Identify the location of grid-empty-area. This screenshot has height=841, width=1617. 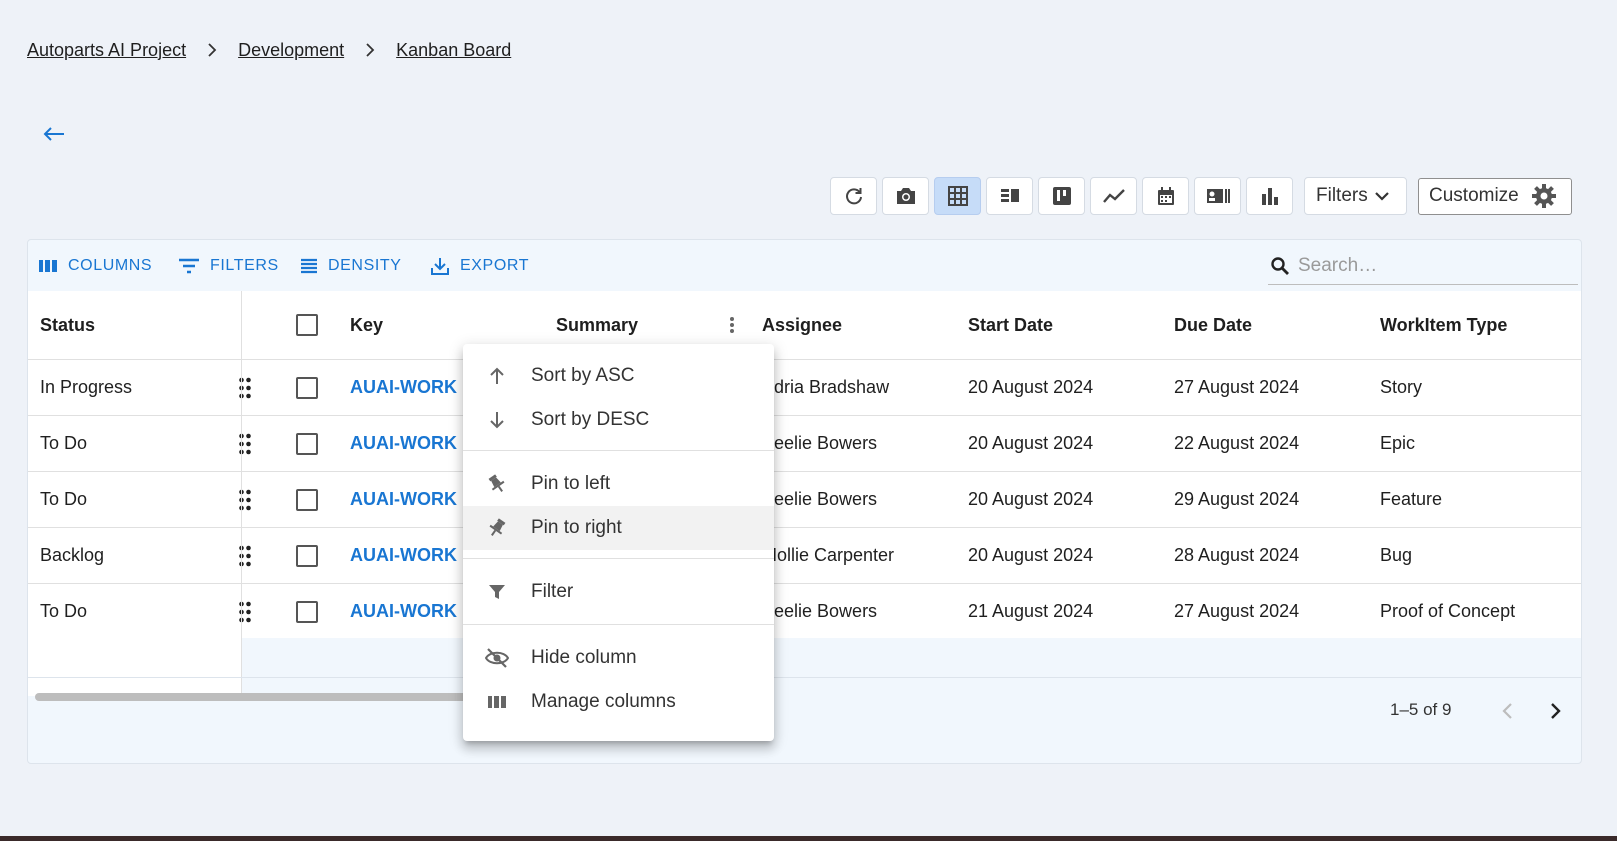
(804, 667).